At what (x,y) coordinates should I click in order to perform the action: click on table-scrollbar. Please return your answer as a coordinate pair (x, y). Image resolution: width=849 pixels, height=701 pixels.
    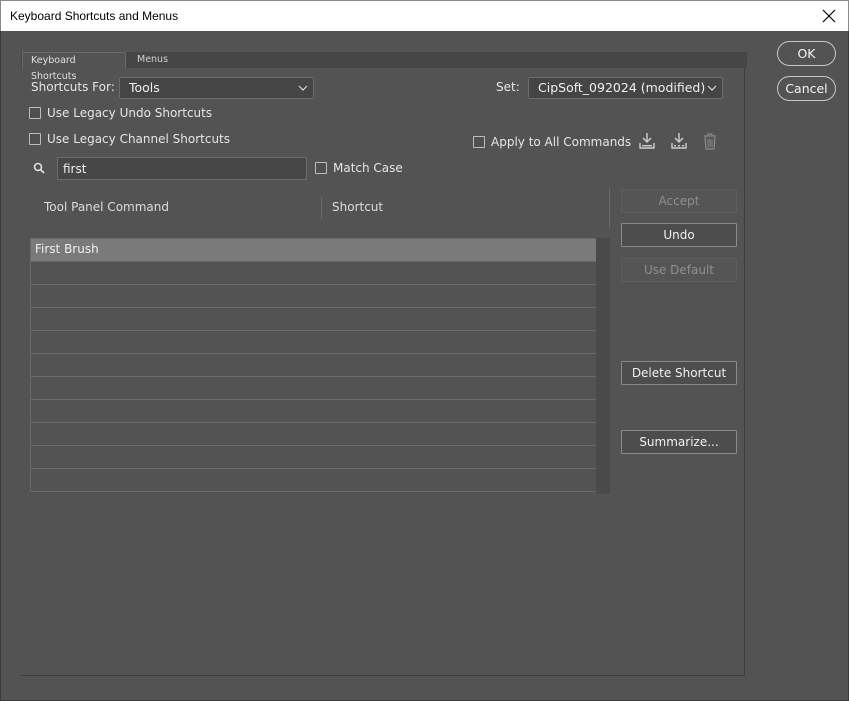
    Looking at the image, I should click on (603, 366).